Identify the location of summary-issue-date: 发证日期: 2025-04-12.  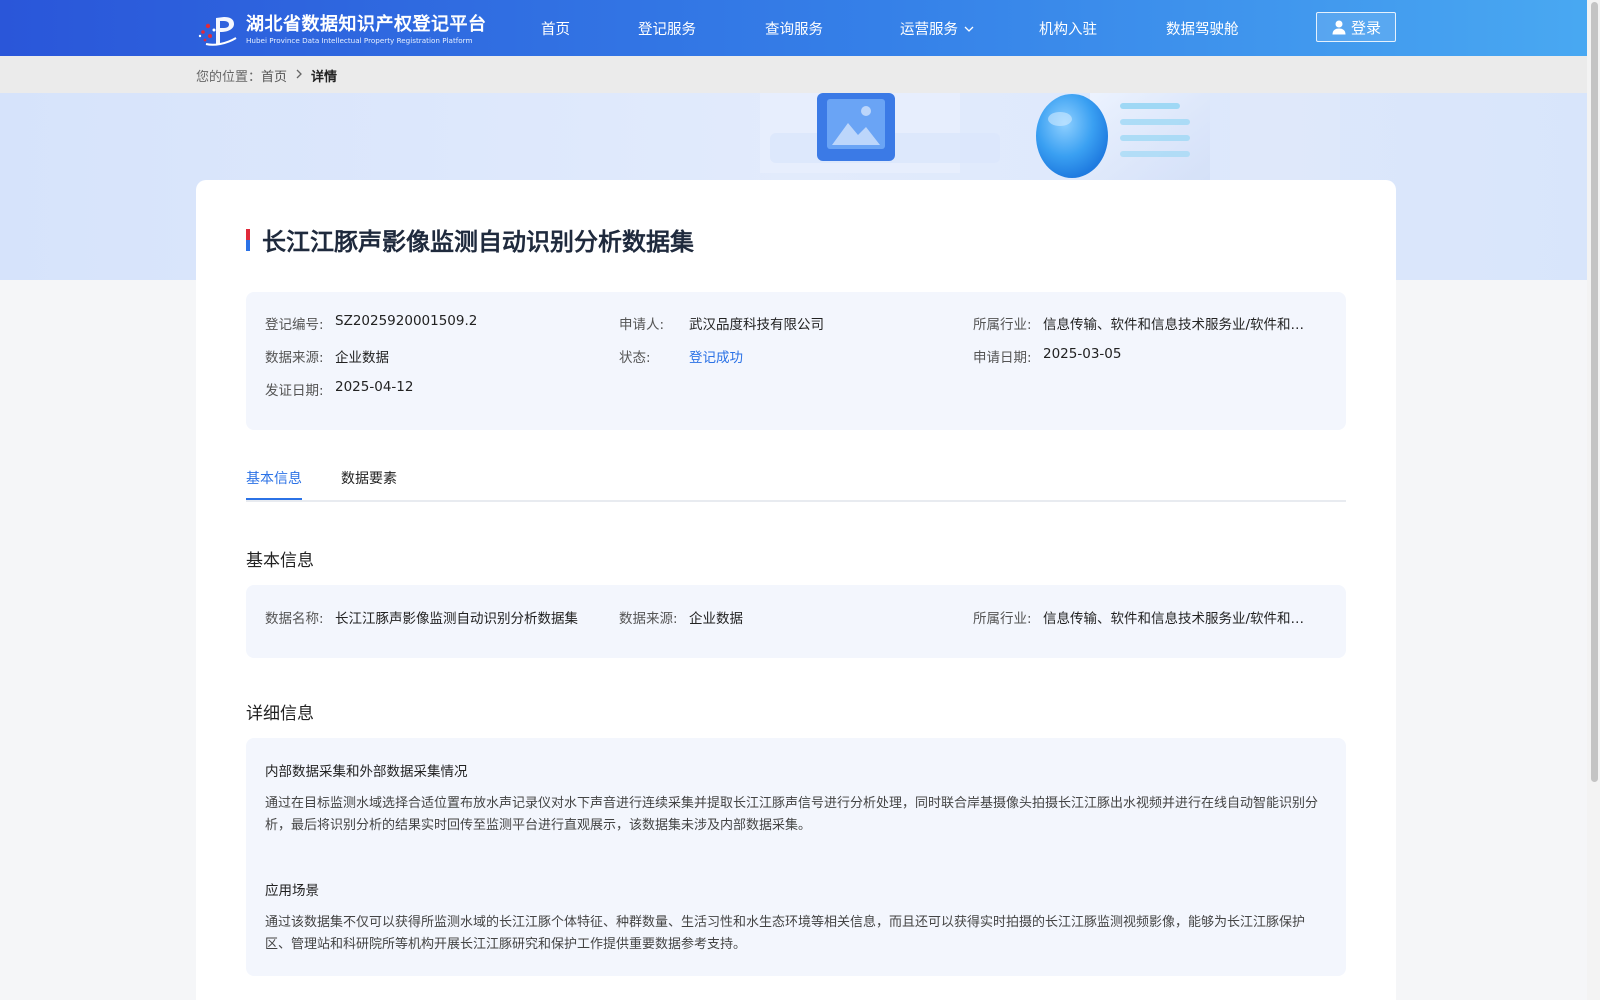
(339, 389).